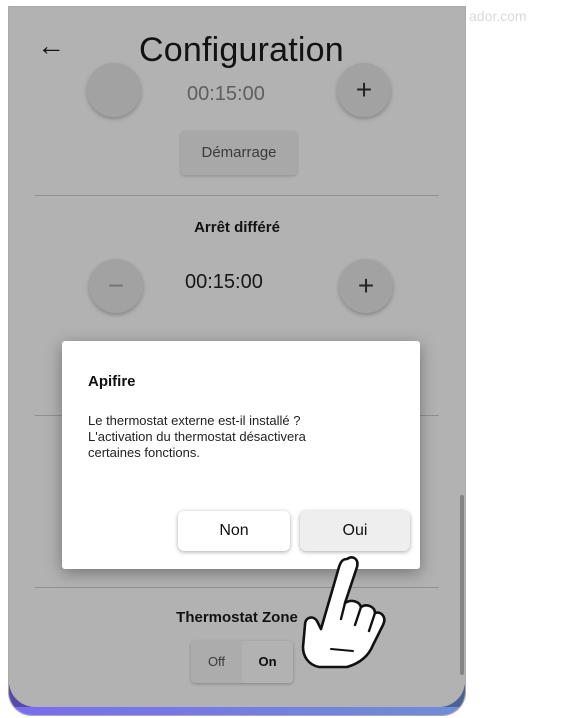 The width and height of the screenshot is (562, 718). I want to click on dialog-message-line: certaines fonctions., so click(144, 452).